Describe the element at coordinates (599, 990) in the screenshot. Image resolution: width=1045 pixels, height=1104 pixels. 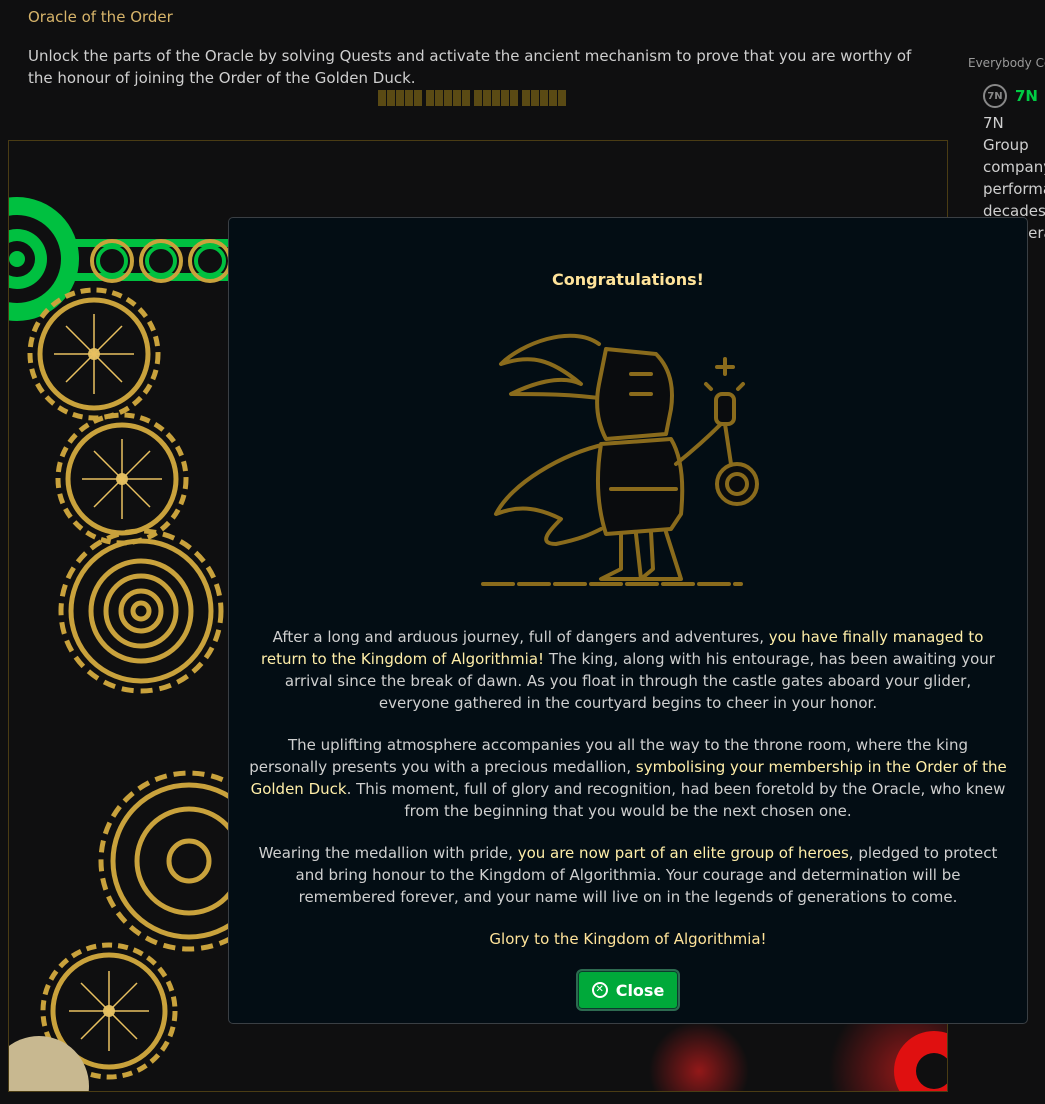
I see `close-icon: ✕` at that location.